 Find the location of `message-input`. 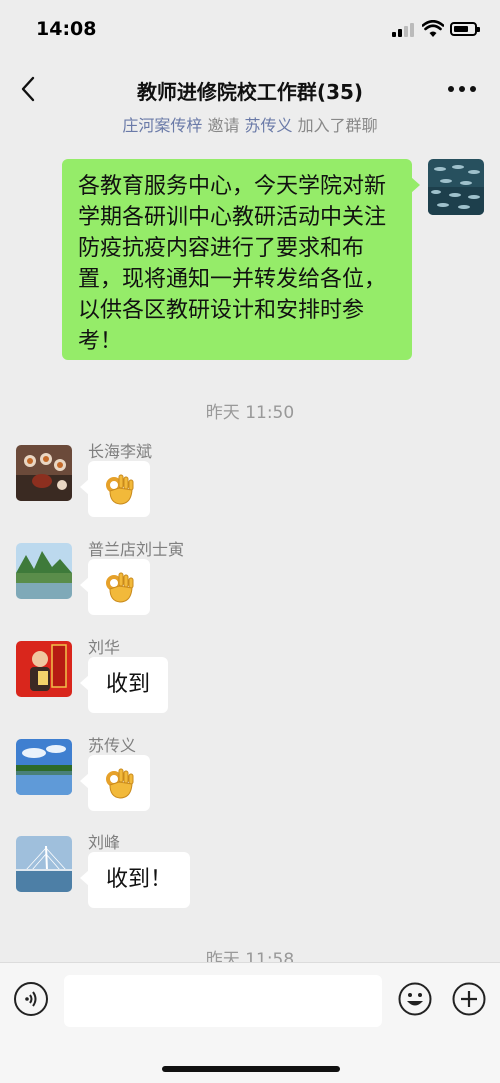

message-input is located at coordinates (223, 1001).